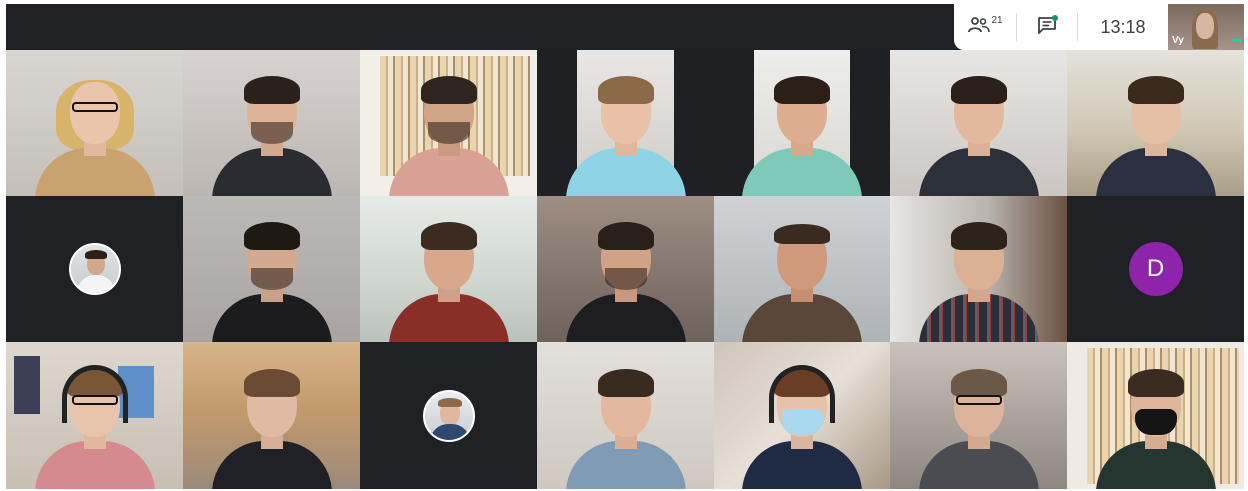  What do you see at coordinates (1055, 18) in the screenshot?
I see `unread-indicator` at bounding box center [1055, 18].